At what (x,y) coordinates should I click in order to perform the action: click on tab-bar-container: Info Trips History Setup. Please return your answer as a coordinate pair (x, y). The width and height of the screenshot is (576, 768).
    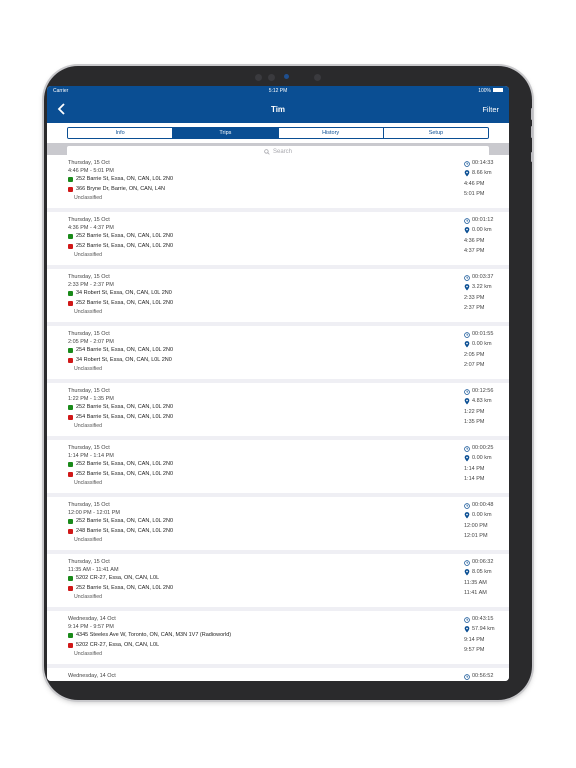
    Looking at the image, I should click on (278, 133).